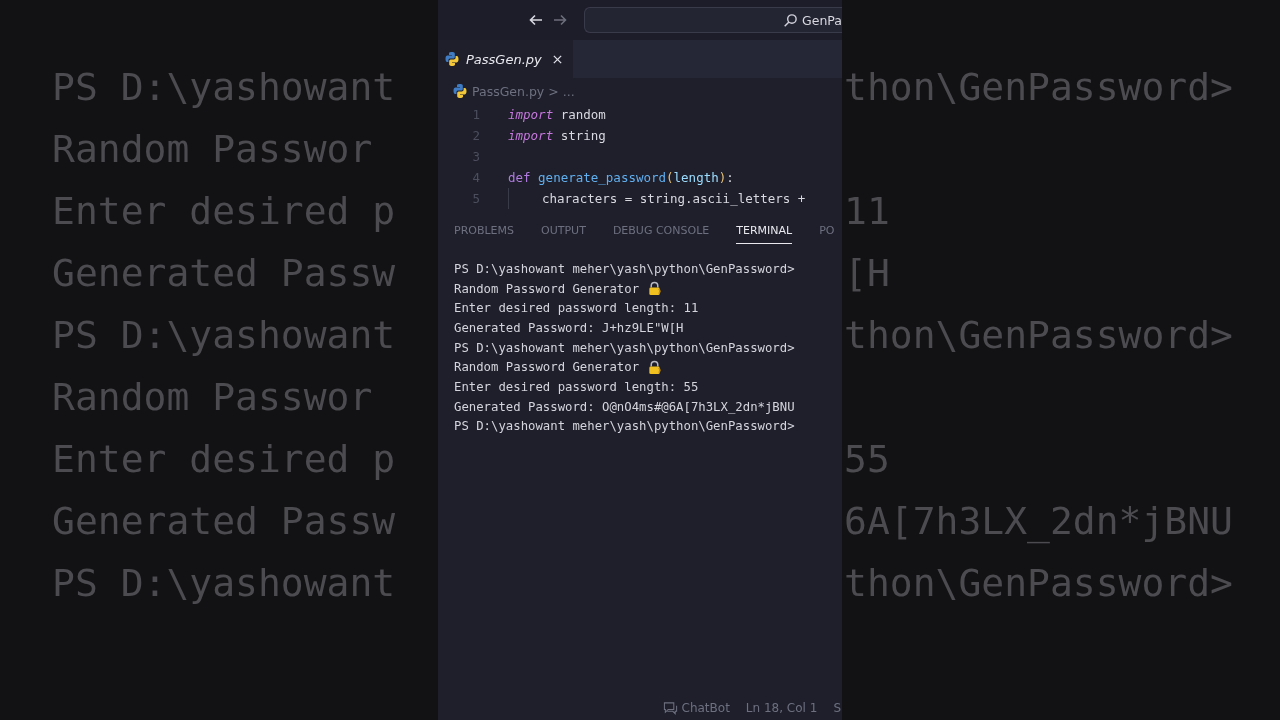  I want to click on code-line: import string, so click(557, 135).